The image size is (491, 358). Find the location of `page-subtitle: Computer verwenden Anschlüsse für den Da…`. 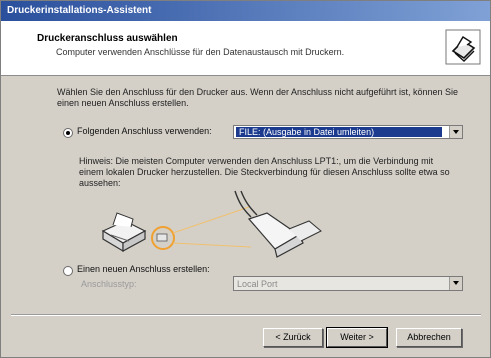

page-subtitle: Computer verwenden Anschlüsse für den Da… is located at coordinates (200, 52).